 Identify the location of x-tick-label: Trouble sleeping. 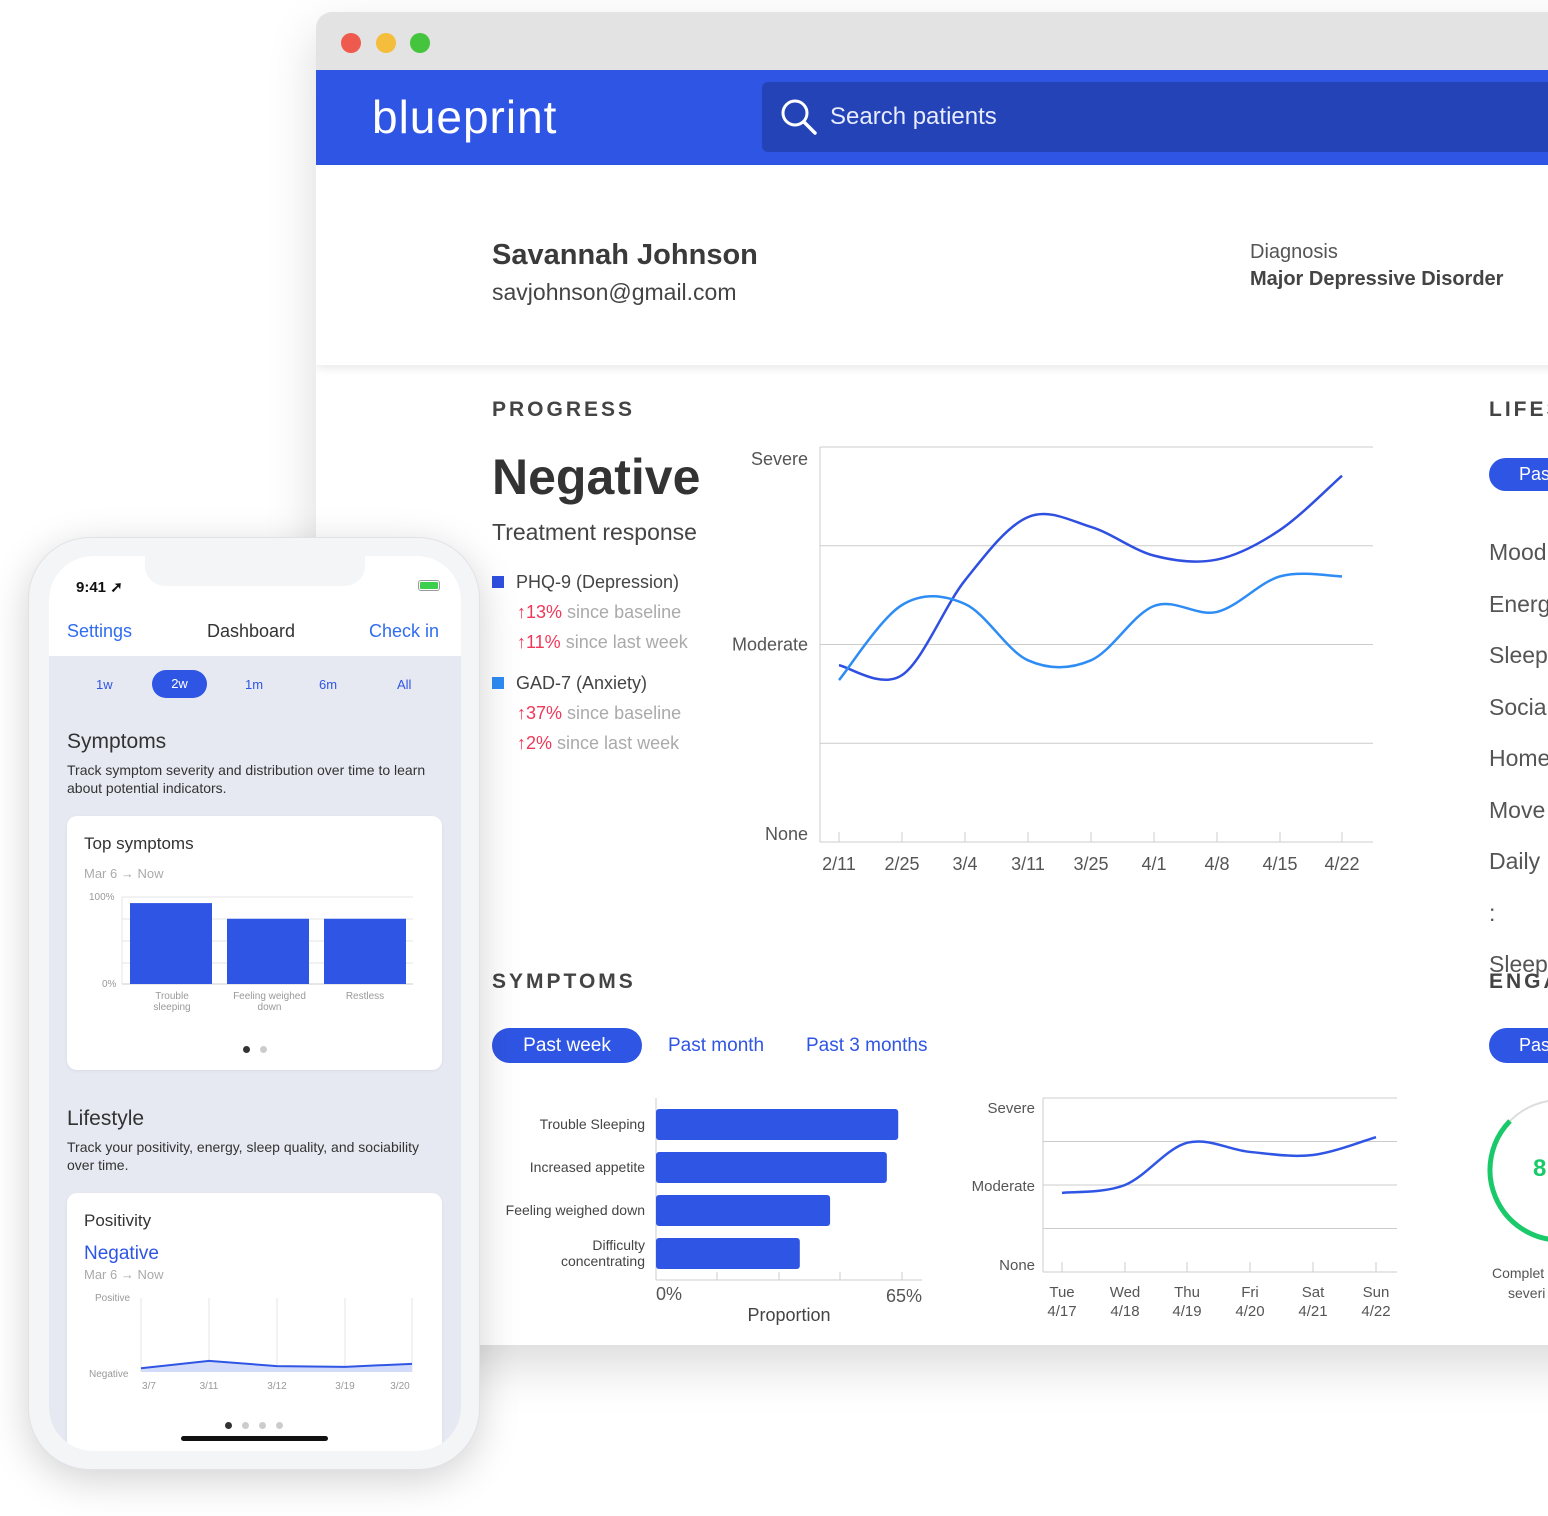
(172, 1002).